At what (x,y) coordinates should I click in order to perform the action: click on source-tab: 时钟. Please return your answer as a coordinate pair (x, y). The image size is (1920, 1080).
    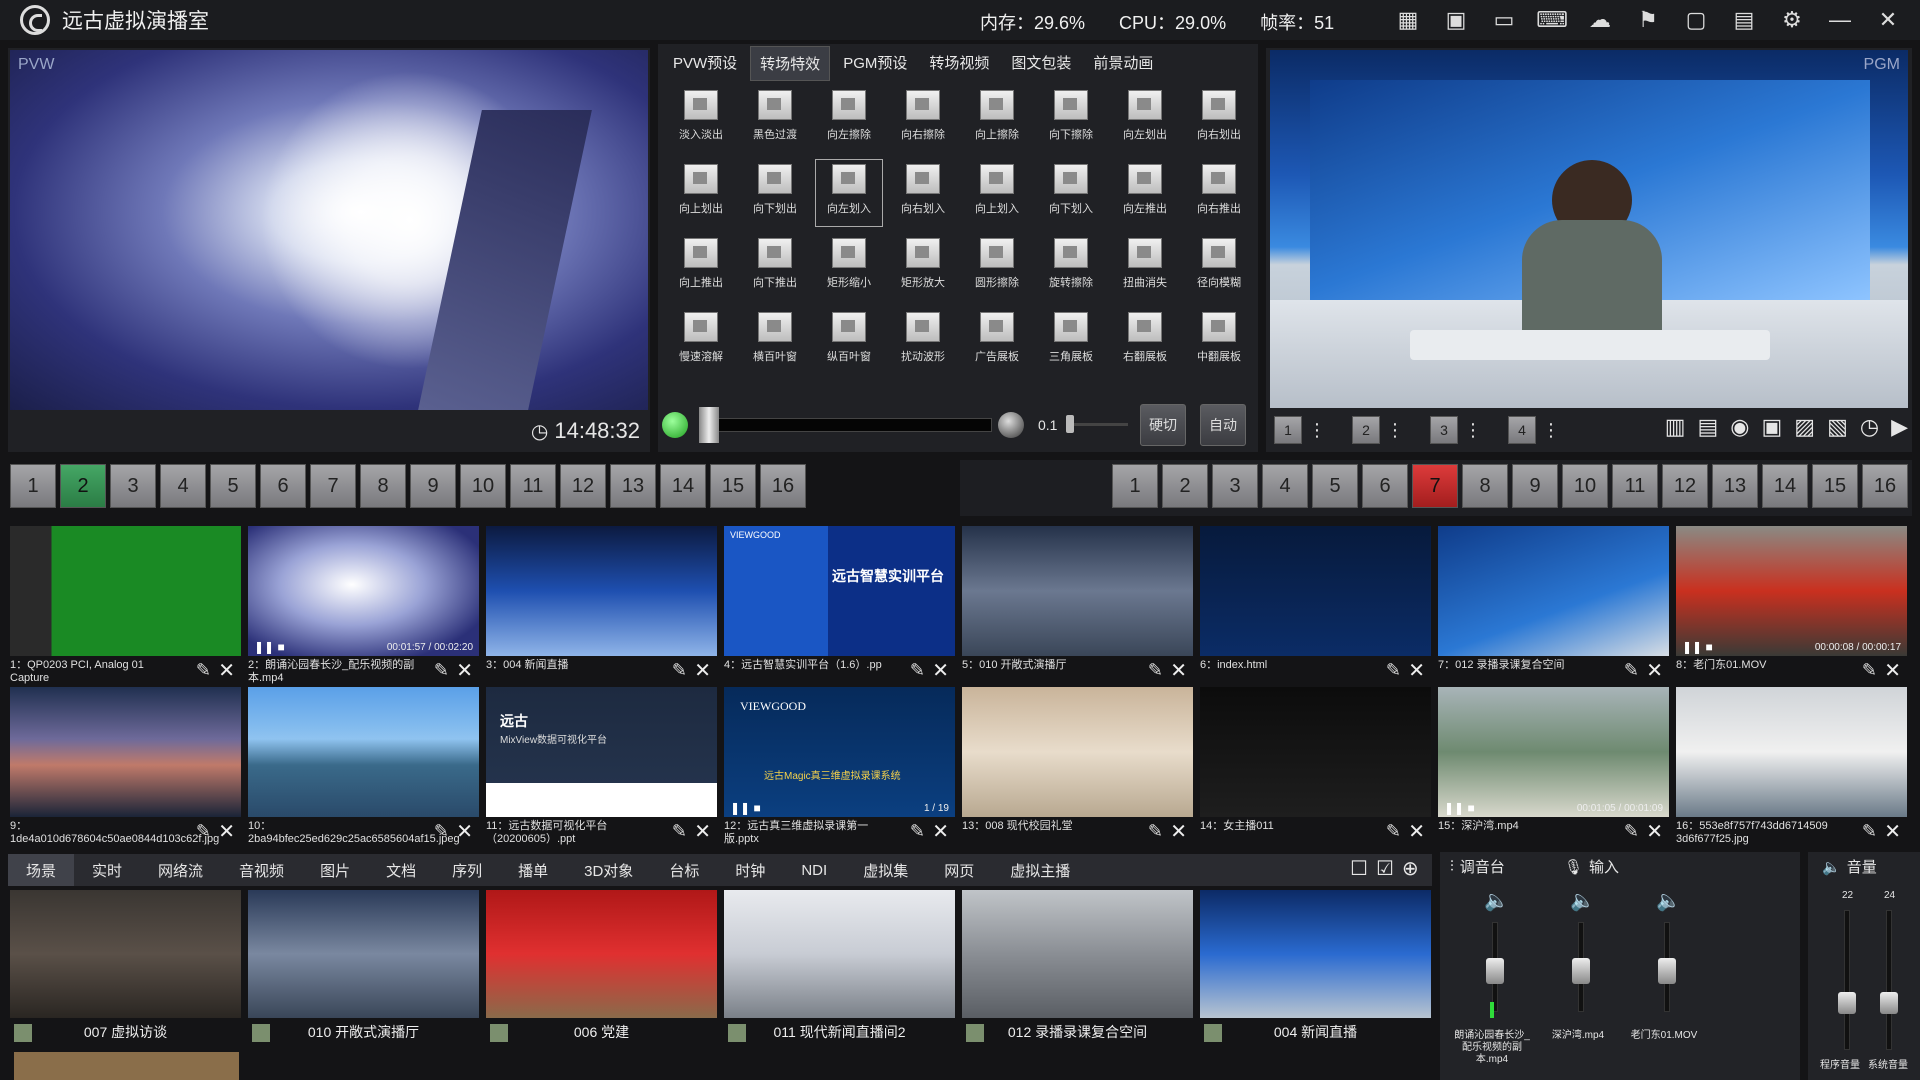
    Looking at the image, I should click on (750, 870).